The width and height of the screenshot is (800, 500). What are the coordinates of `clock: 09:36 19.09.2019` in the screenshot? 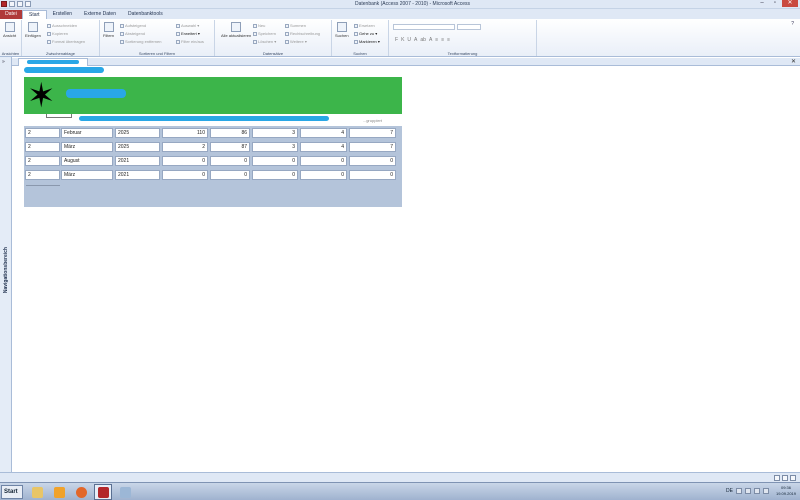 It's located at (786, 491).